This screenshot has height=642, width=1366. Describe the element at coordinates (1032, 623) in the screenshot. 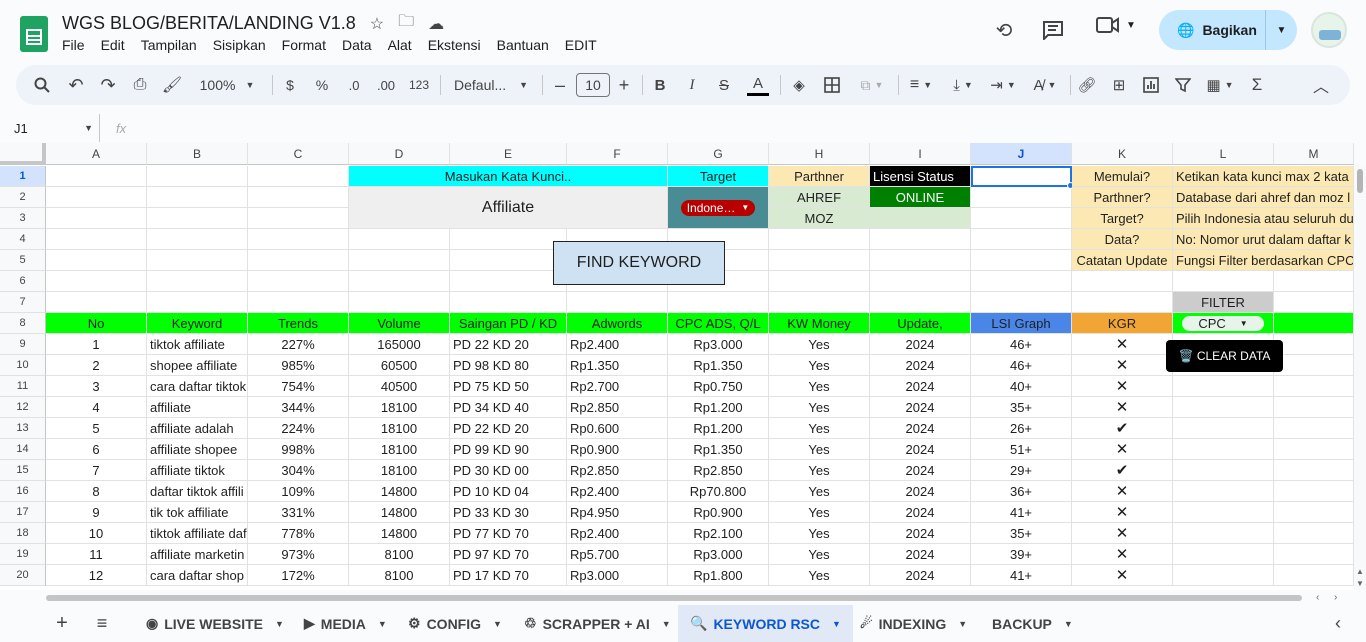

I see `sheet-tab-backup: BACKUP ▼` at that location.